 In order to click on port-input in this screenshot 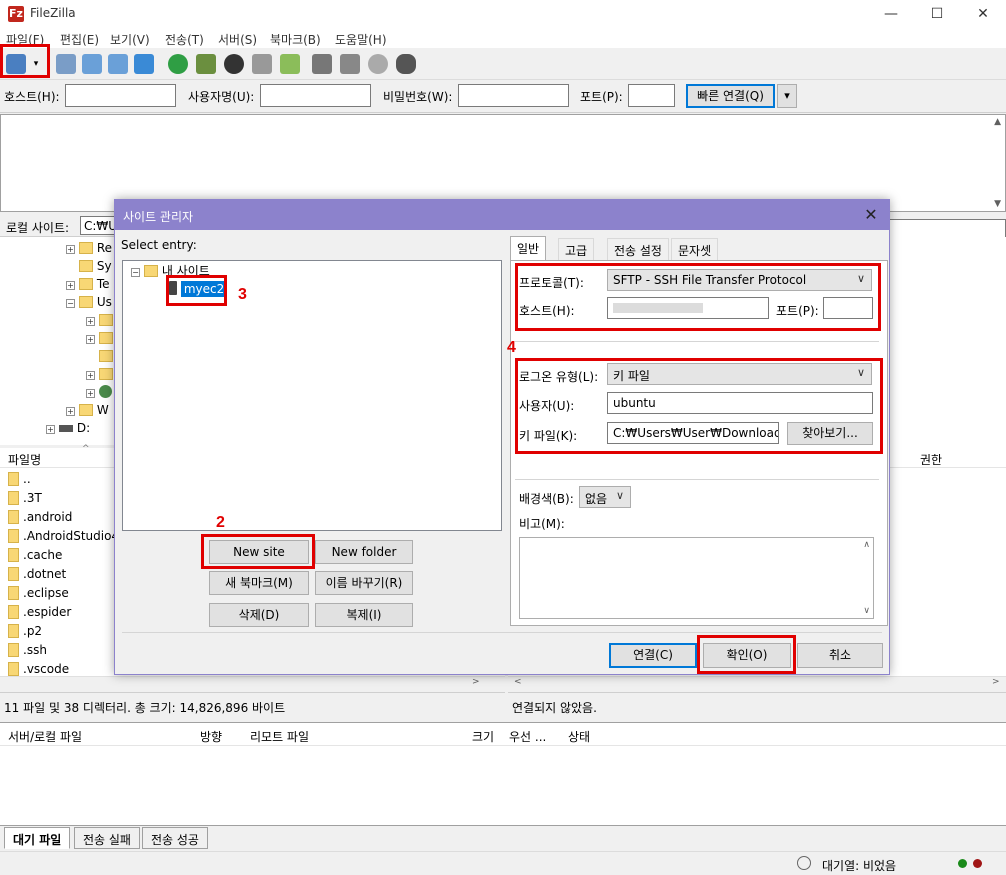, I will do `click(651, 95)`.